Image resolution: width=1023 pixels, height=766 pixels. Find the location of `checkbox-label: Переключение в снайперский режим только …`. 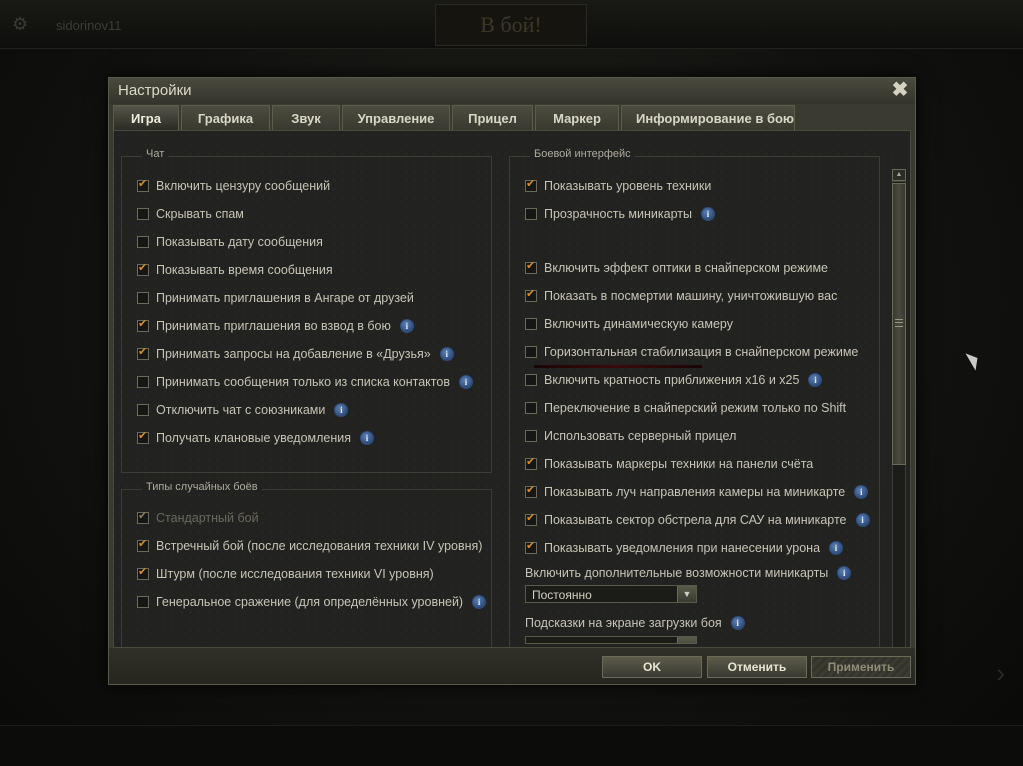

checkbox-label: Переключение в снайперский режим только … is located at coordinates (695, 408).